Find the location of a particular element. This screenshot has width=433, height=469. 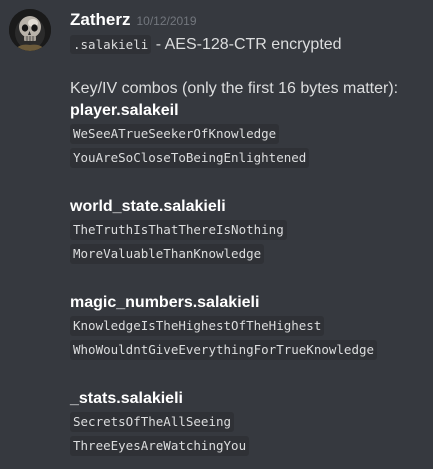

iv-line: ThreeEyesAreWatchingYou is located at coordinates (250, 446).